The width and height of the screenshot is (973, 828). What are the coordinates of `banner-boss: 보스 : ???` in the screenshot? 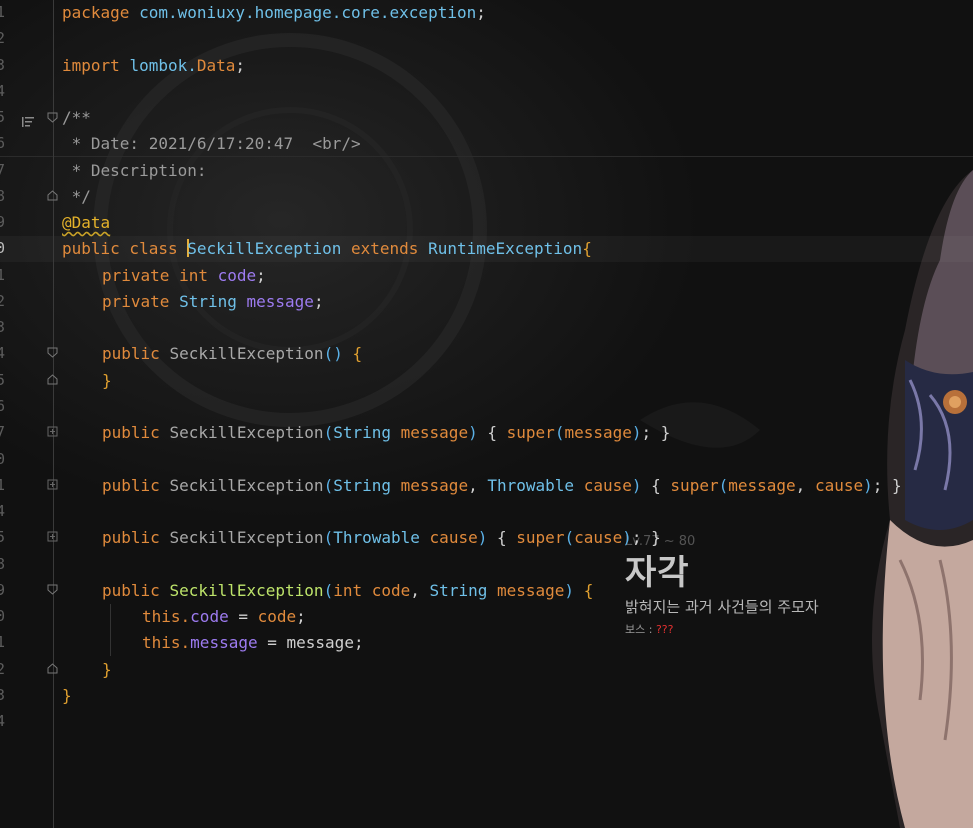 It's located at (649, 629).